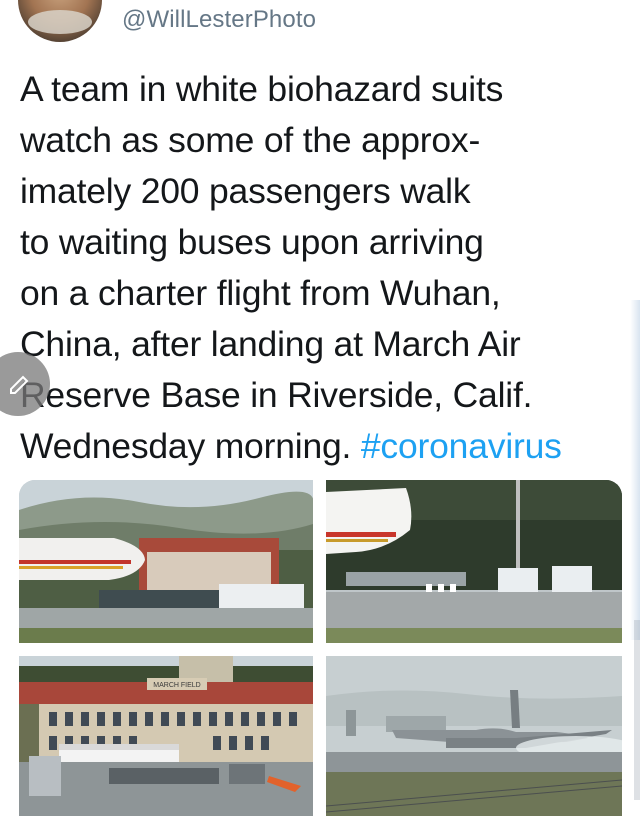 The height and width of the screenshot is (816, 640). Describe the element at coordinates (262, 89) in the screenshot. I see `tweet-line: A team in white biohazard suits` at that location.